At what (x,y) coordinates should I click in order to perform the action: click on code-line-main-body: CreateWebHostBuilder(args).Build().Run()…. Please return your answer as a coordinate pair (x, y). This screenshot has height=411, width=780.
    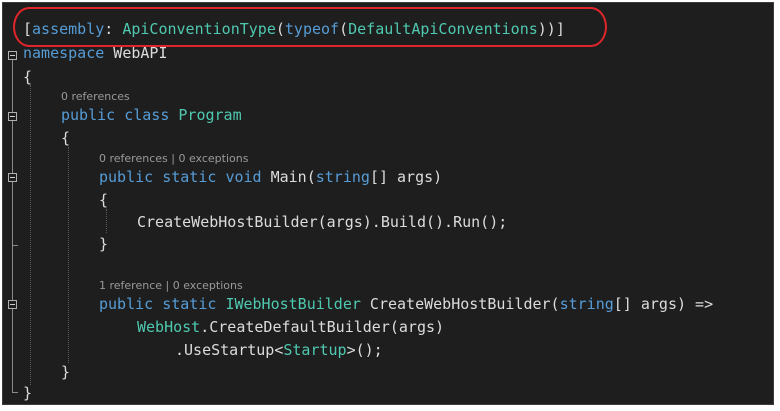
    Looking at the image, I should click on (322, 222).